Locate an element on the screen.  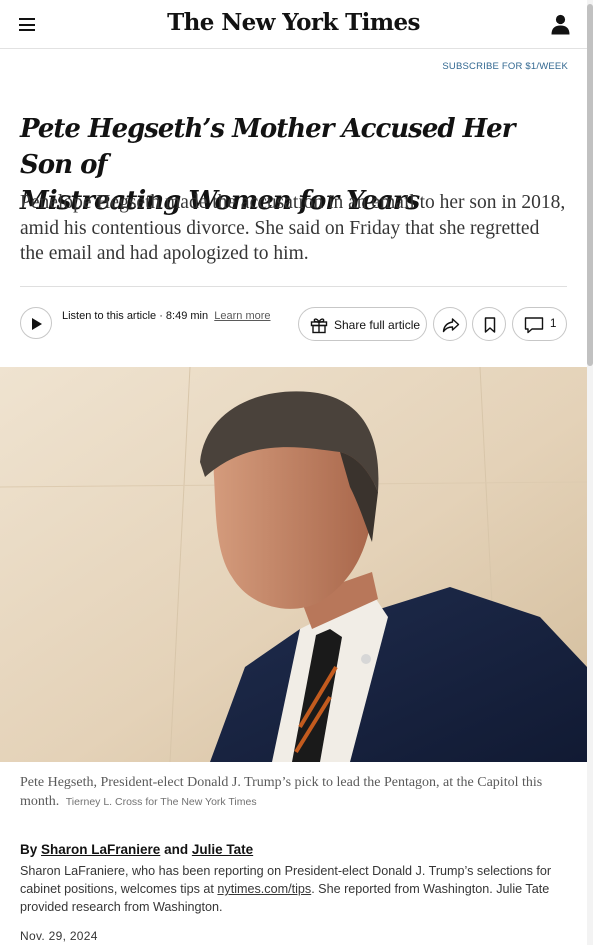
comment-count: 1 is located at coordinates (553, 324).